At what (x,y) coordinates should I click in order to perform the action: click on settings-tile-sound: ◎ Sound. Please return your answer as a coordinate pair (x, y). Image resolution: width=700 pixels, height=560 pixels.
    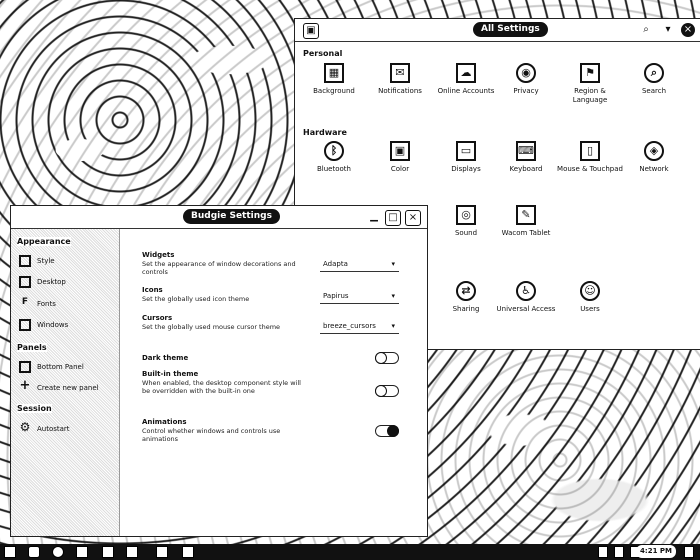
    Looking at the image, I should click on (466, 221).